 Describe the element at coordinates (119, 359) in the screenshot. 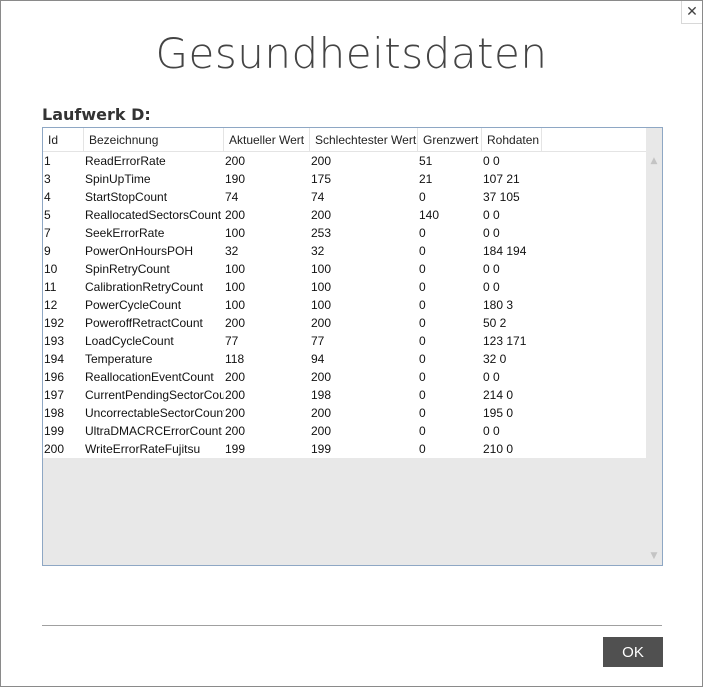

I see `cell-name: Temperature` at that location.